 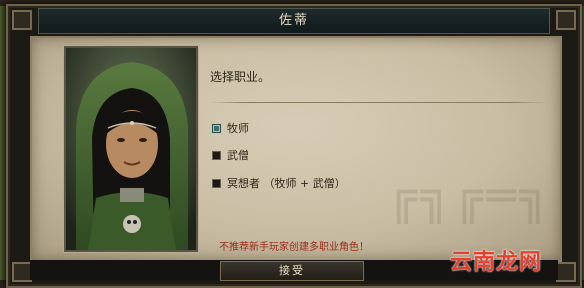 I want to click on class-prompt: 选择职业。, so click(x=240, y=77).